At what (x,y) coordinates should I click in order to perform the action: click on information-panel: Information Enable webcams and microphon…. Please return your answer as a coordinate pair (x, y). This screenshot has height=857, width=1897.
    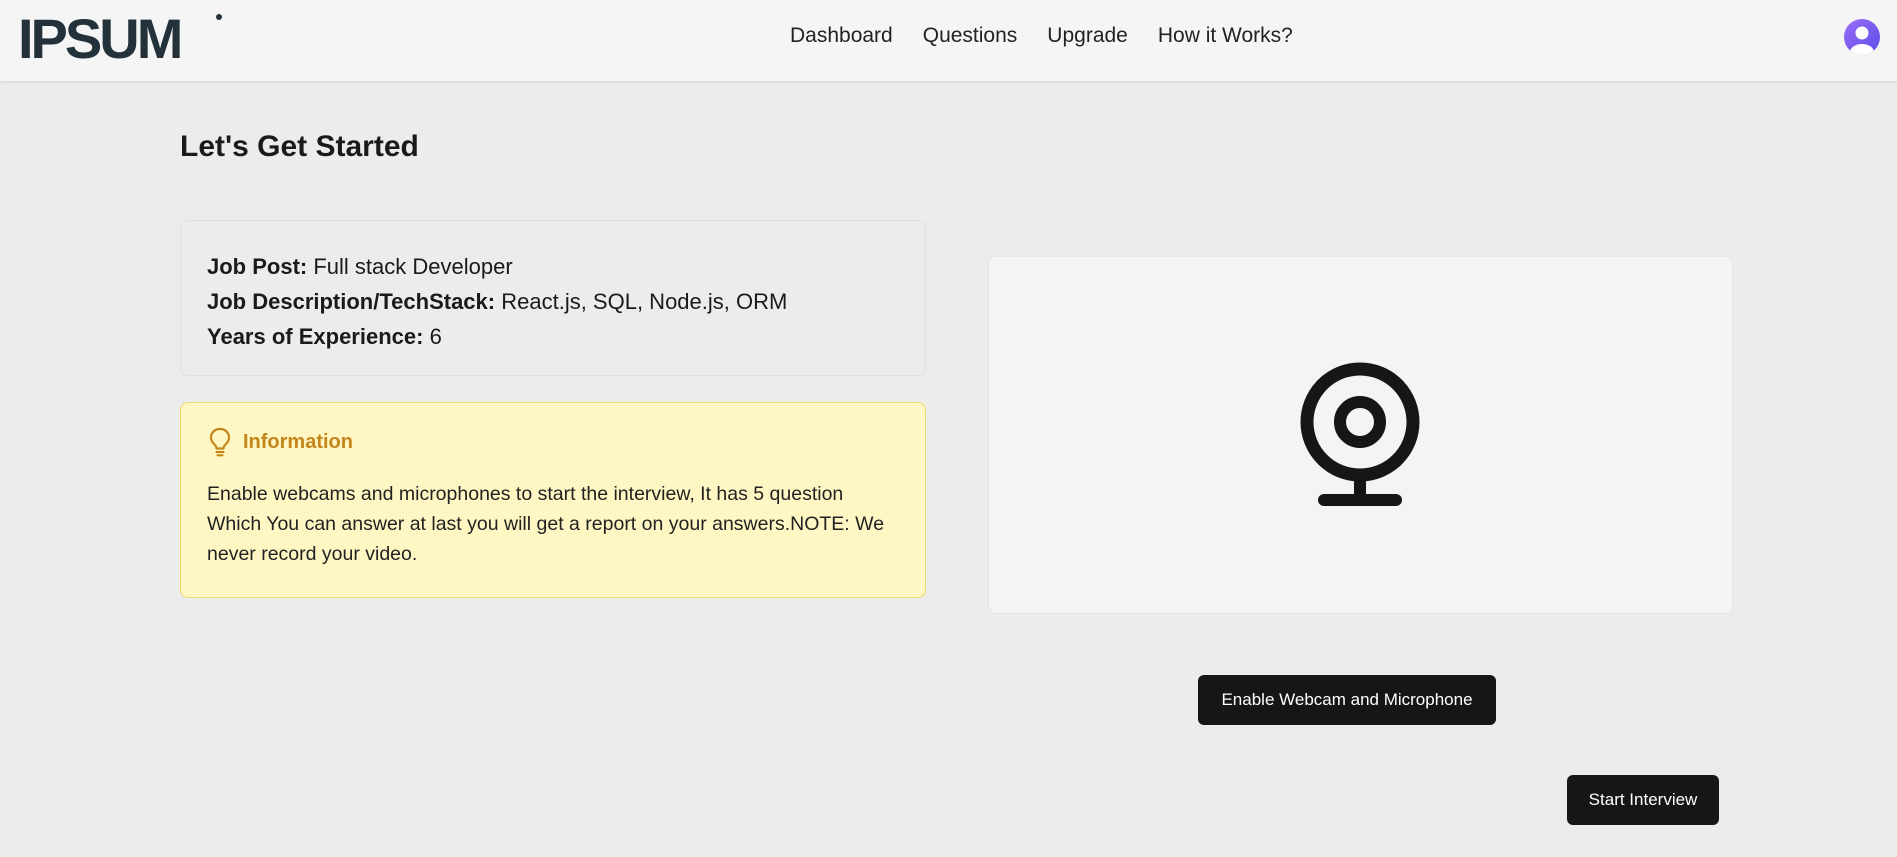
    Looking at the image, I should click on (553, 500).